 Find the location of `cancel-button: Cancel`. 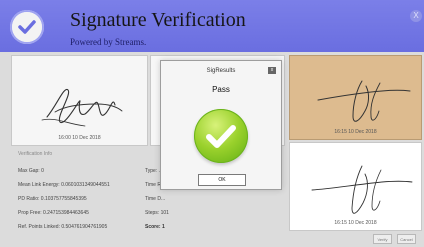

cancel-button: Cancel is located at coordinates (406, 239).